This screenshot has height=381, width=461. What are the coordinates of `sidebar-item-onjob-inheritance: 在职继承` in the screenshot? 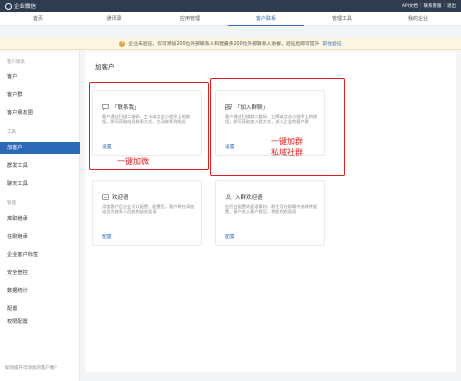 It's located at (40, 237).